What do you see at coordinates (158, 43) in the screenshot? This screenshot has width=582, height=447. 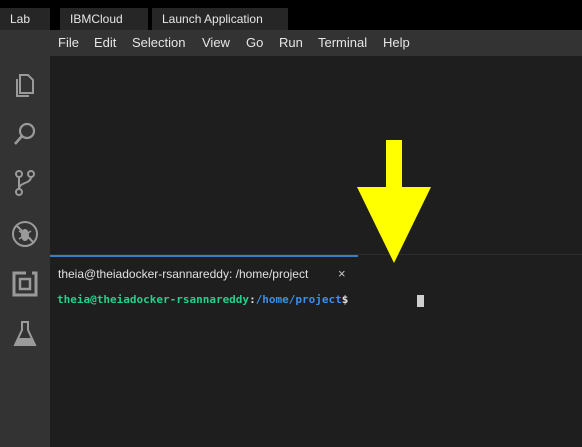 I see `menu-selection: Selection` at bounding box center [158, 43].